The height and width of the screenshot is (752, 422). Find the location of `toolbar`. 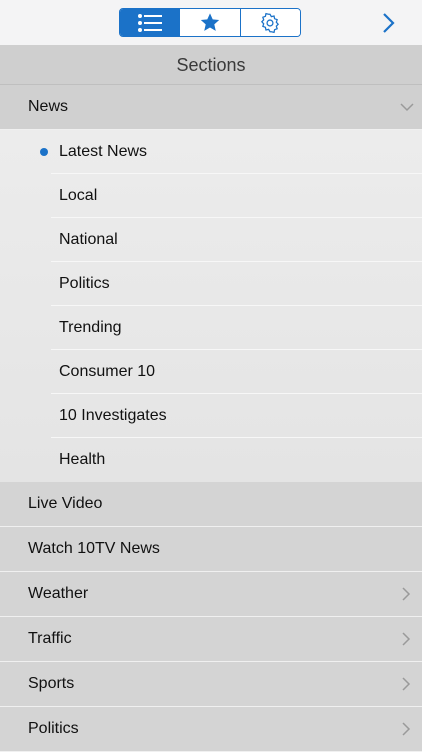

toolbar is located at coordinates (211, 23).